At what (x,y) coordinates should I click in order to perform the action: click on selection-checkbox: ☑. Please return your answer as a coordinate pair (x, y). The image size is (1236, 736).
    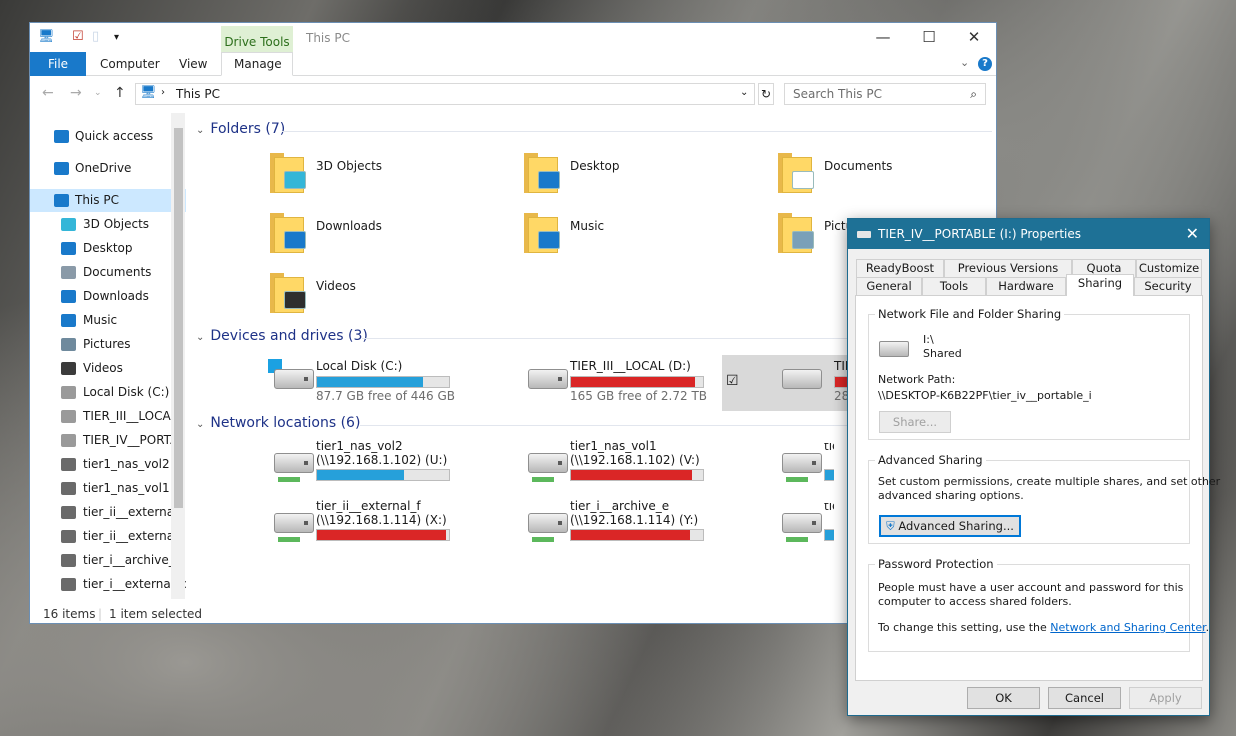
    Looking at the image, I should click on (732, 381).